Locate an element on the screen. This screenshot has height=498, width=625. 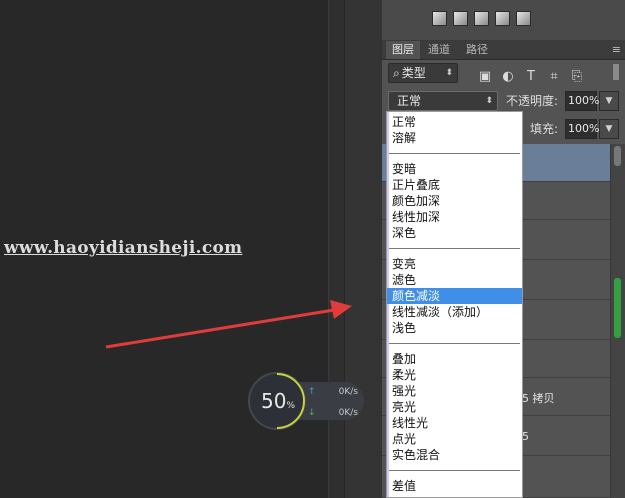
opacity-label: 不透明度: is located at coordinates (532, 101).